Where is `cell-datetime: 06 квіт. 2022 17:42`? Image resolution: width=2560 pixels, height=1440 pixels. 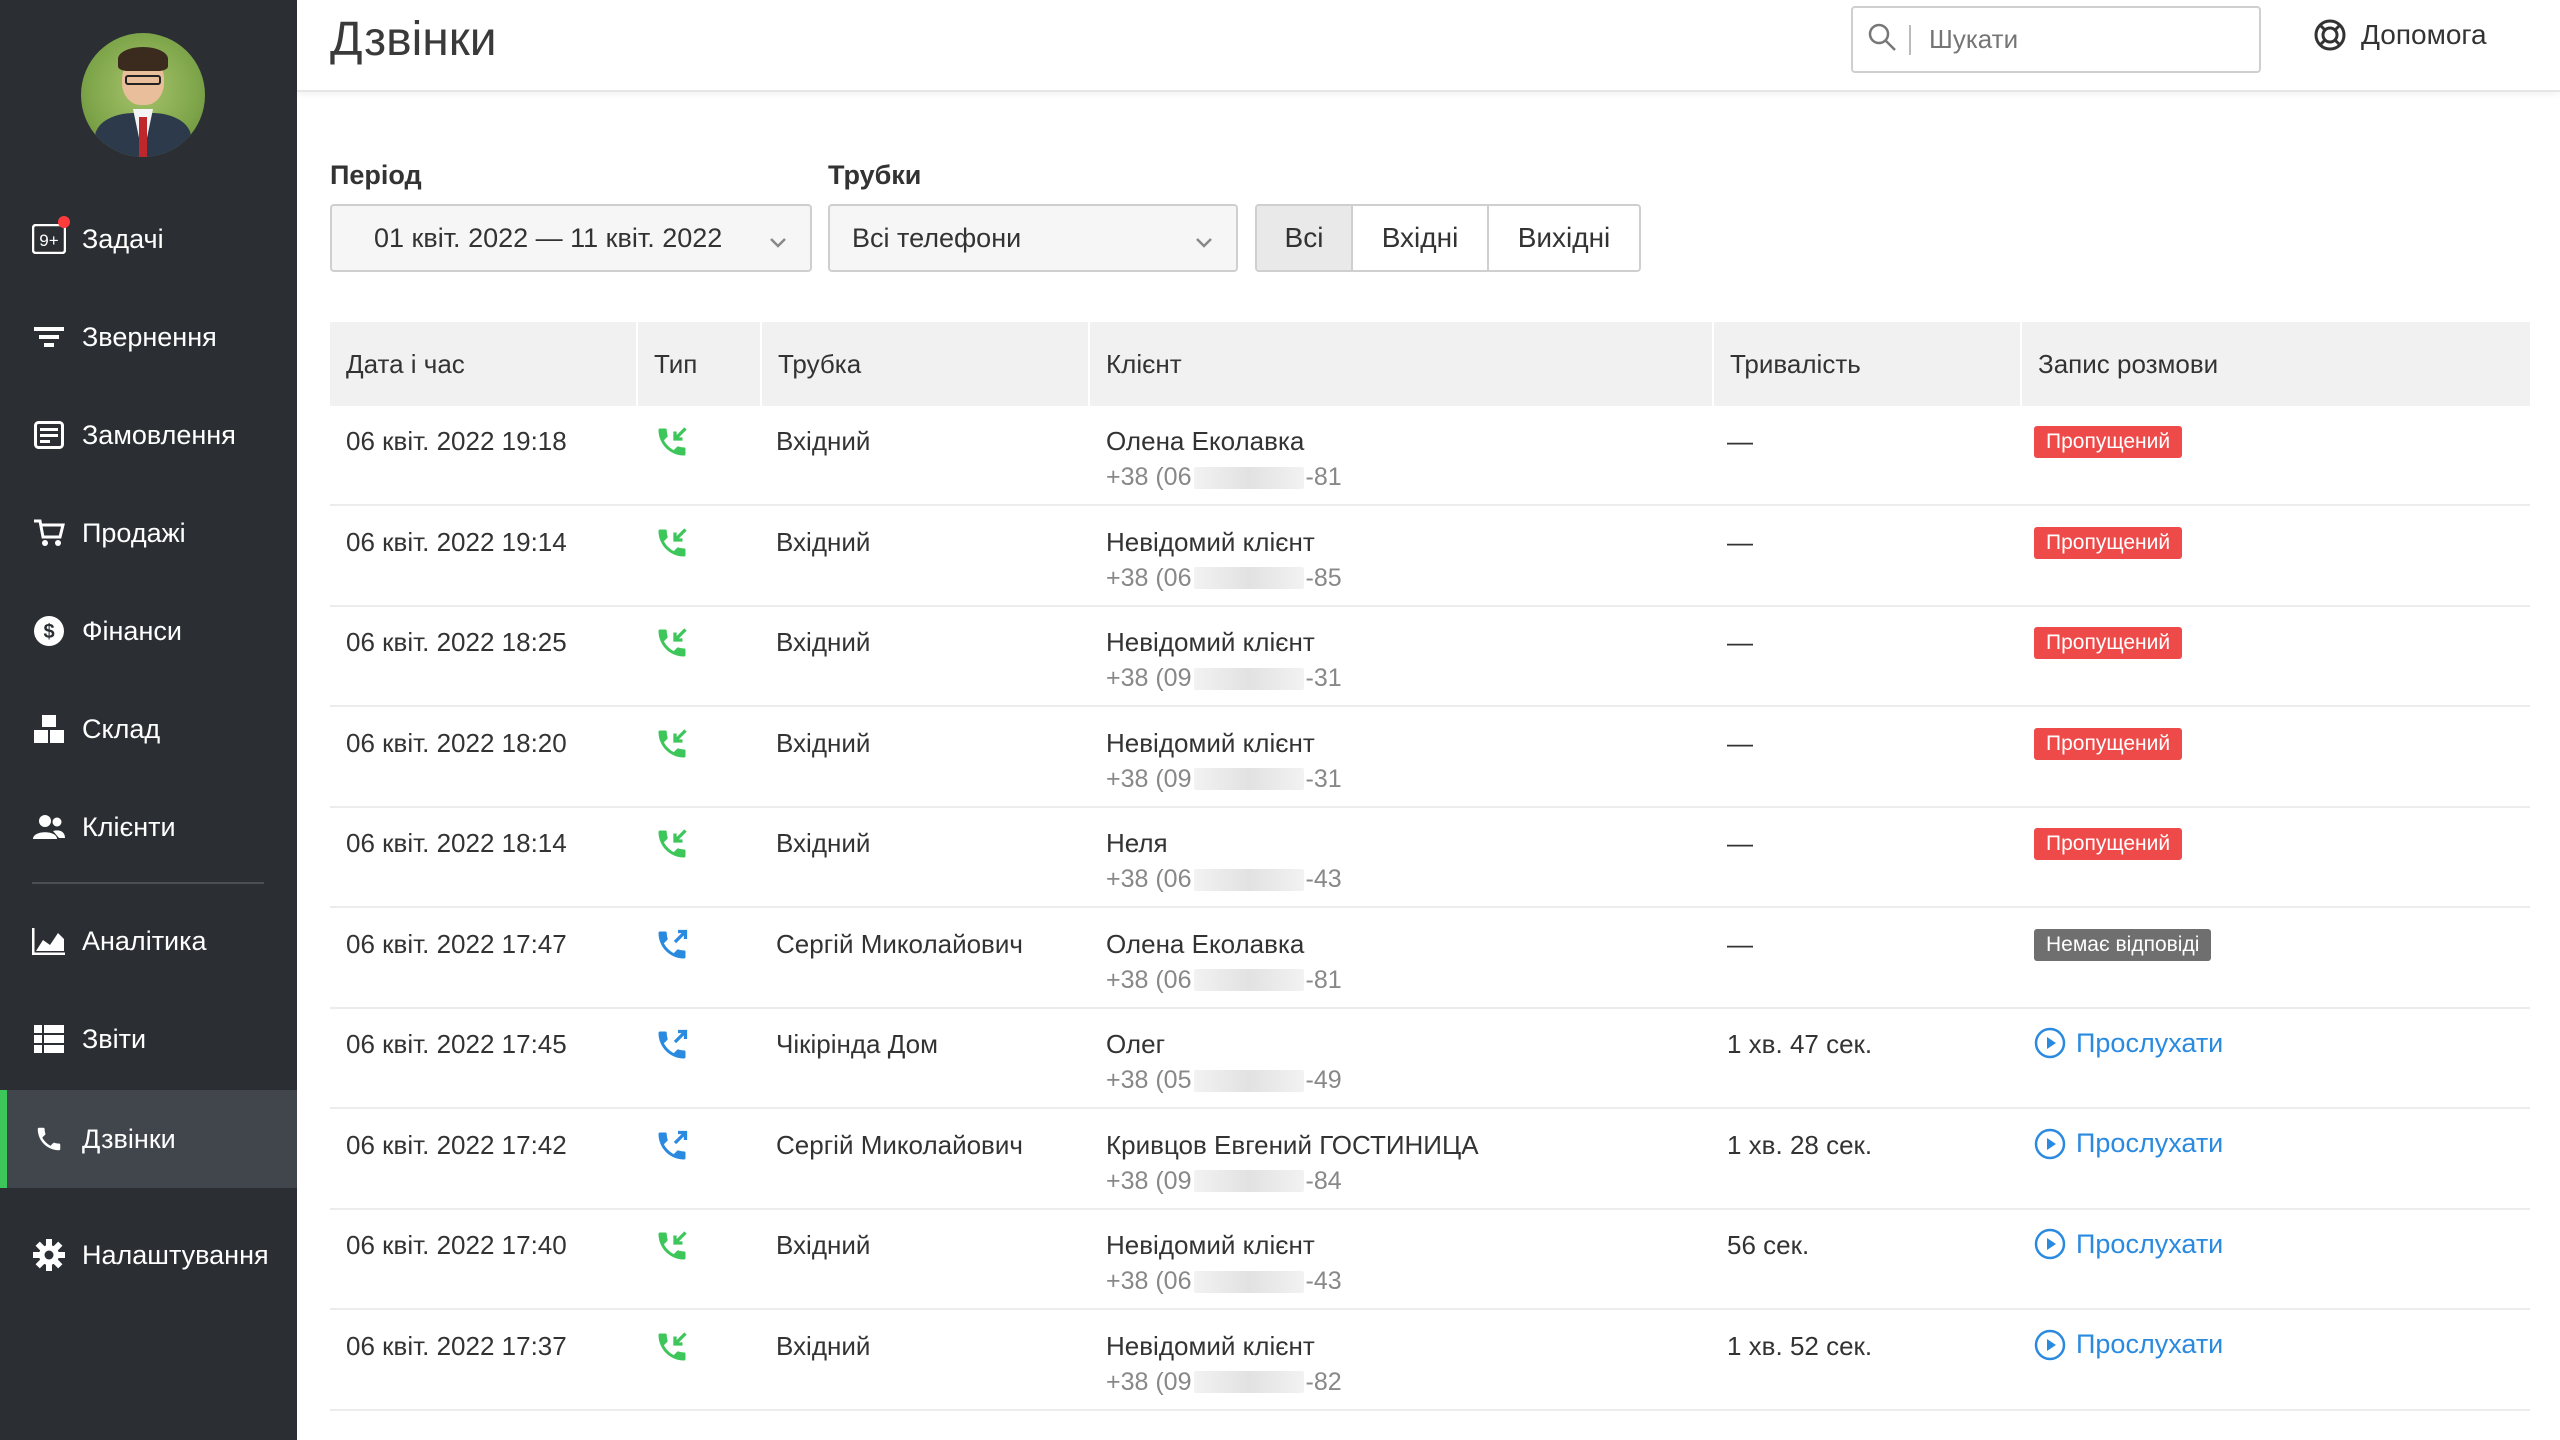 cell-datetime: 06 квіт. 2022 17:42 is located at coordinates (456, 1144).